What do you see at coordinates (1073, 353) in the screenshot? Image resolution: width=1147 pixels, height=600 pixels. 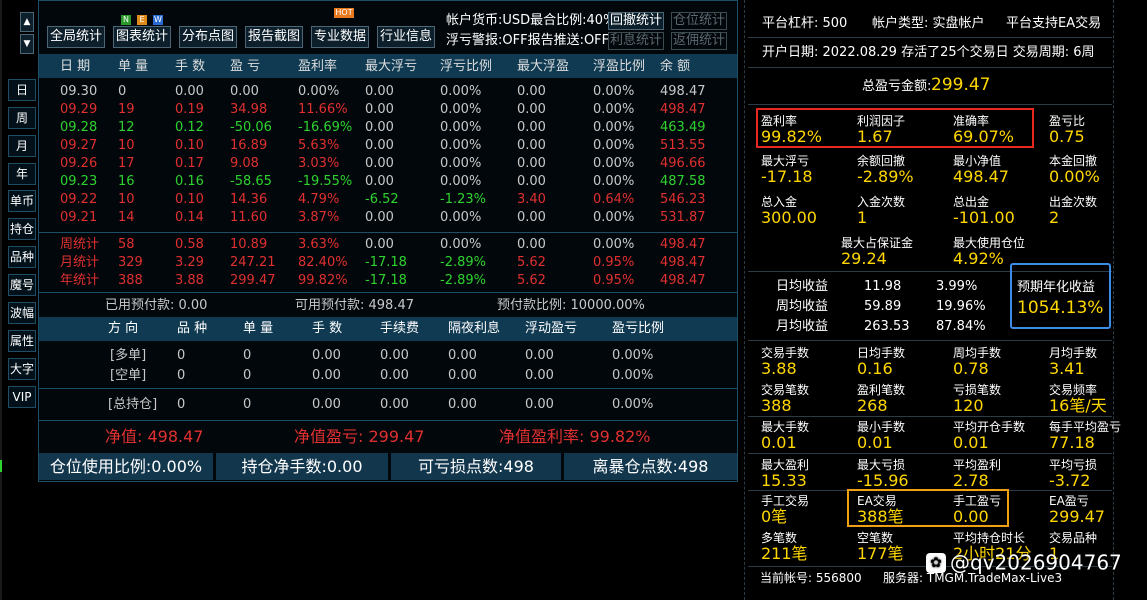 I see `metric-label: 月均手数` at bounding box center [1073, 353].